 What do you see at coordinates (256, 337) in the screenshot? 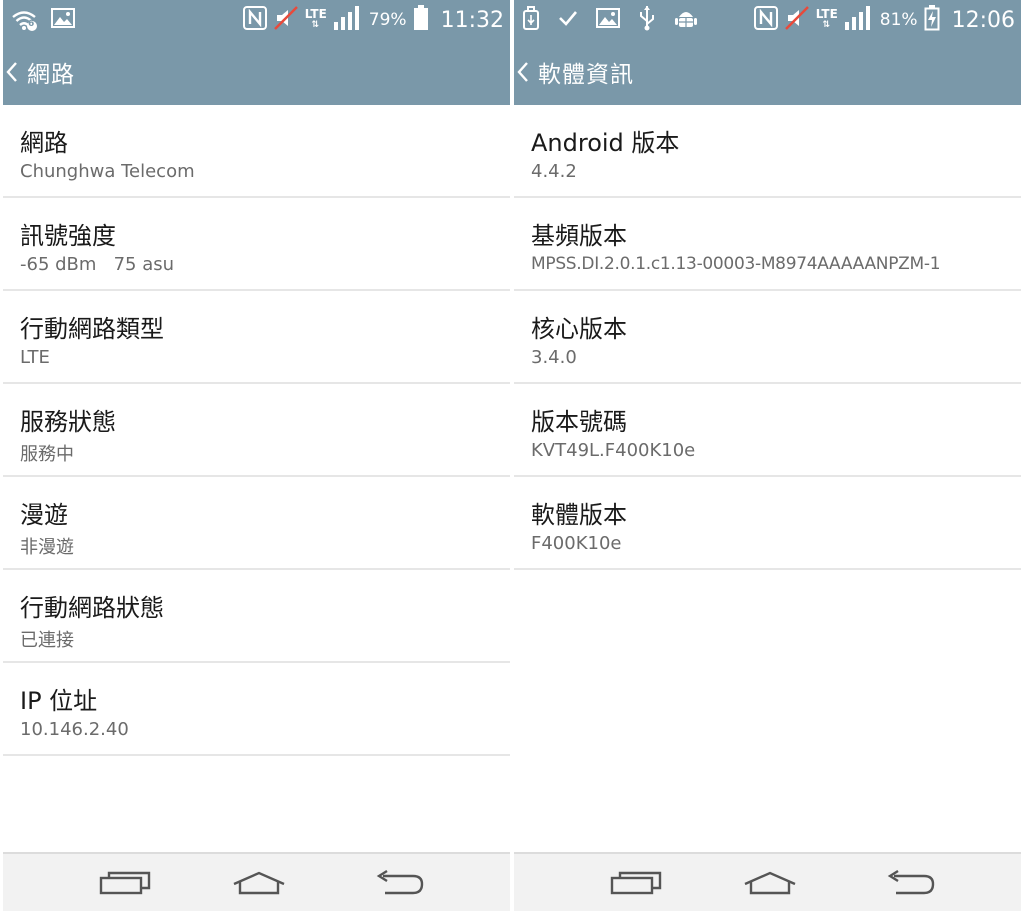
I see `list-item-network-type: 行動網路類型 LTE` at bounding box center [256, 337].